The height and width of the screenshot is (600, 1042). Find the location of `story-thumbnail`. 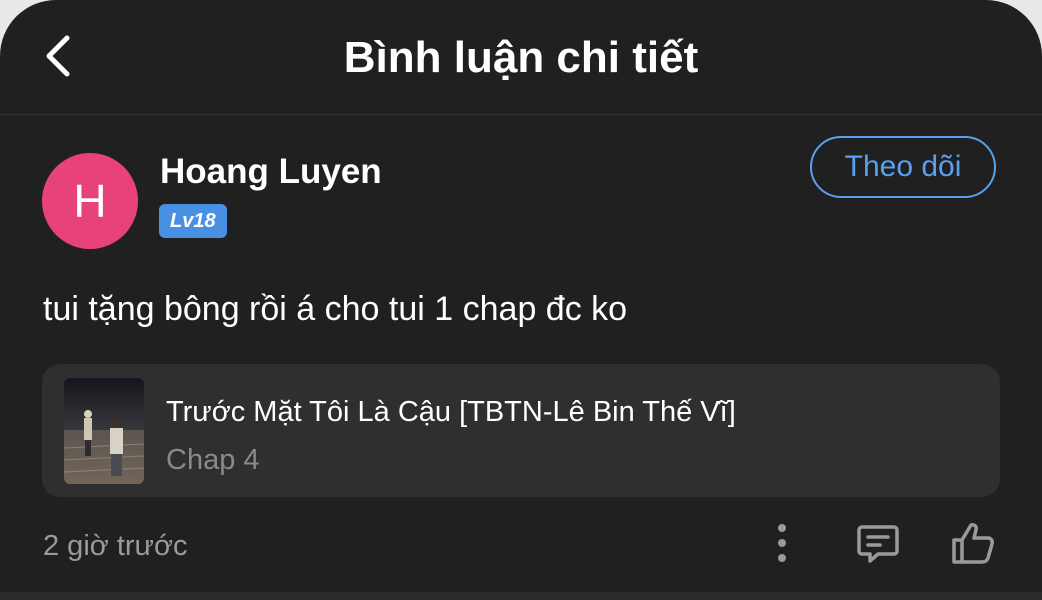

story-thumbnail is located at coordinates (104, 431).